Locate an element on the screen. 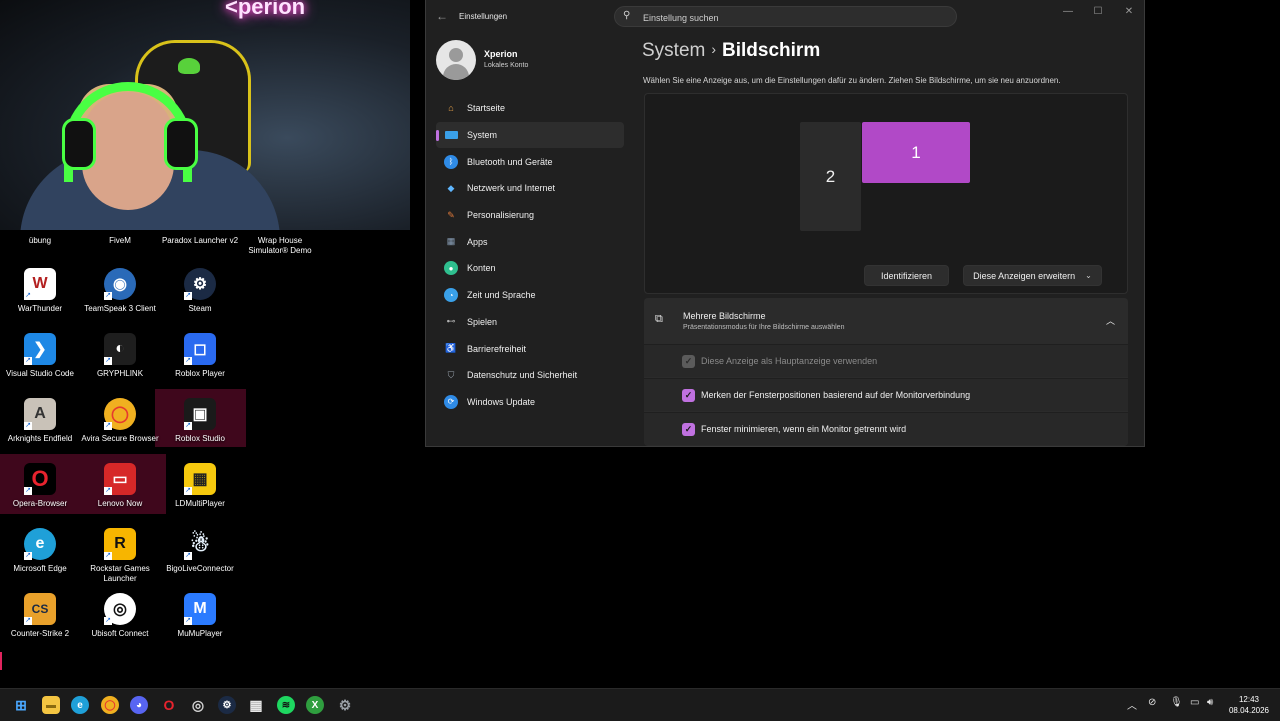 The image size is (1280, 721). desktop-icon-teamspeak: ◉ ↗ TeamSpeak 3 Client is located at coordinates (120, 296).